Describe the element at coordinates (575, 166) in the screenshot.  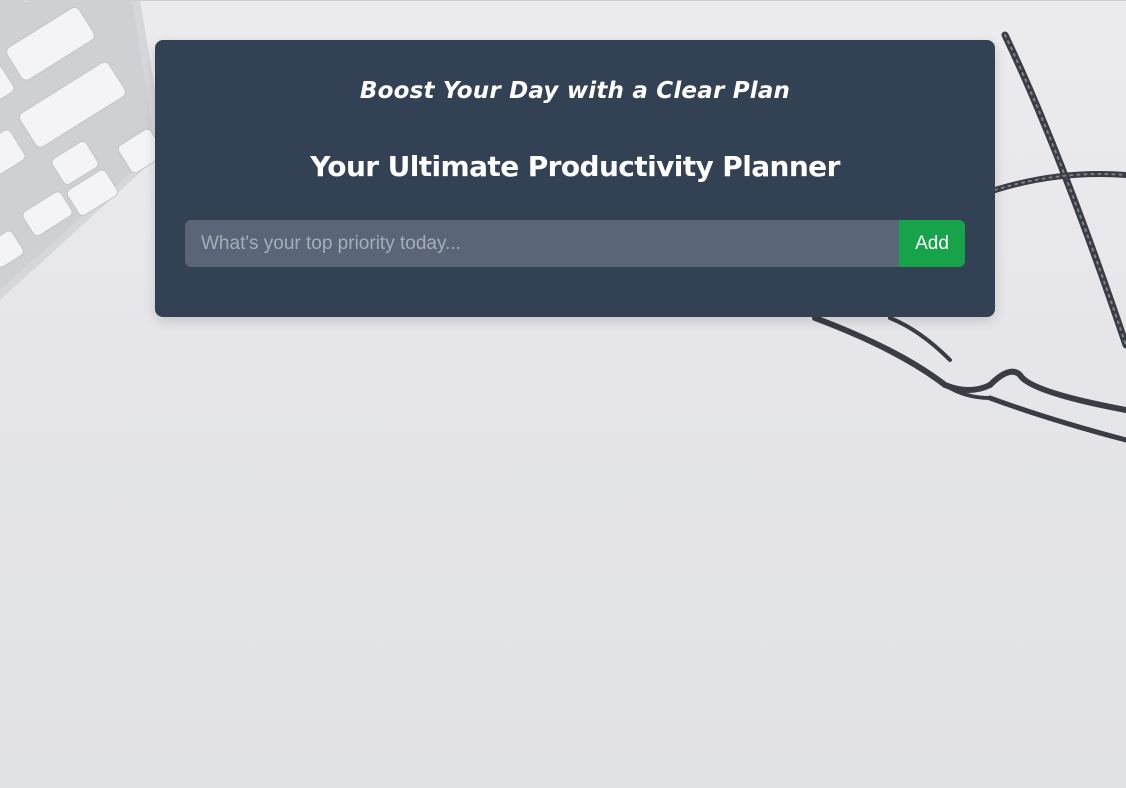
I see `page-title: Your Ultimate Productivity Planner` at that location.